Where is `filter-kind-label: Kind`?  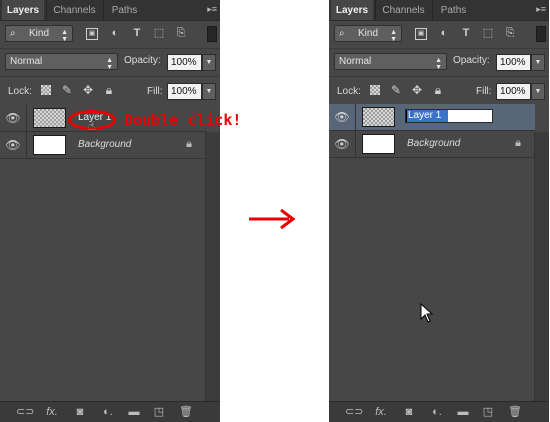 filter-kind-label: Kind is located at coordinates (368, 33).